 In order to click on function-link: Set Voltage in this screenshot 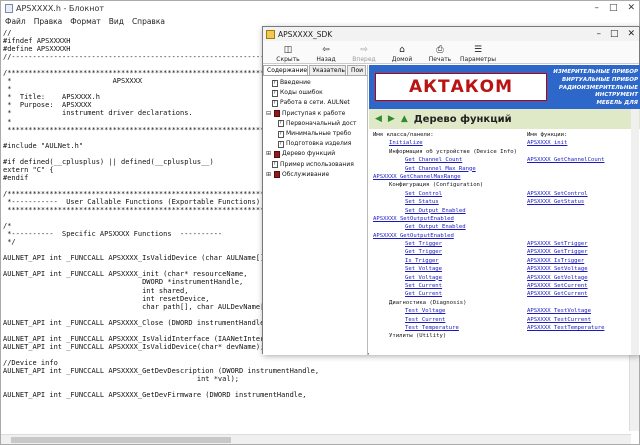, I will do `click(423, 269)`.